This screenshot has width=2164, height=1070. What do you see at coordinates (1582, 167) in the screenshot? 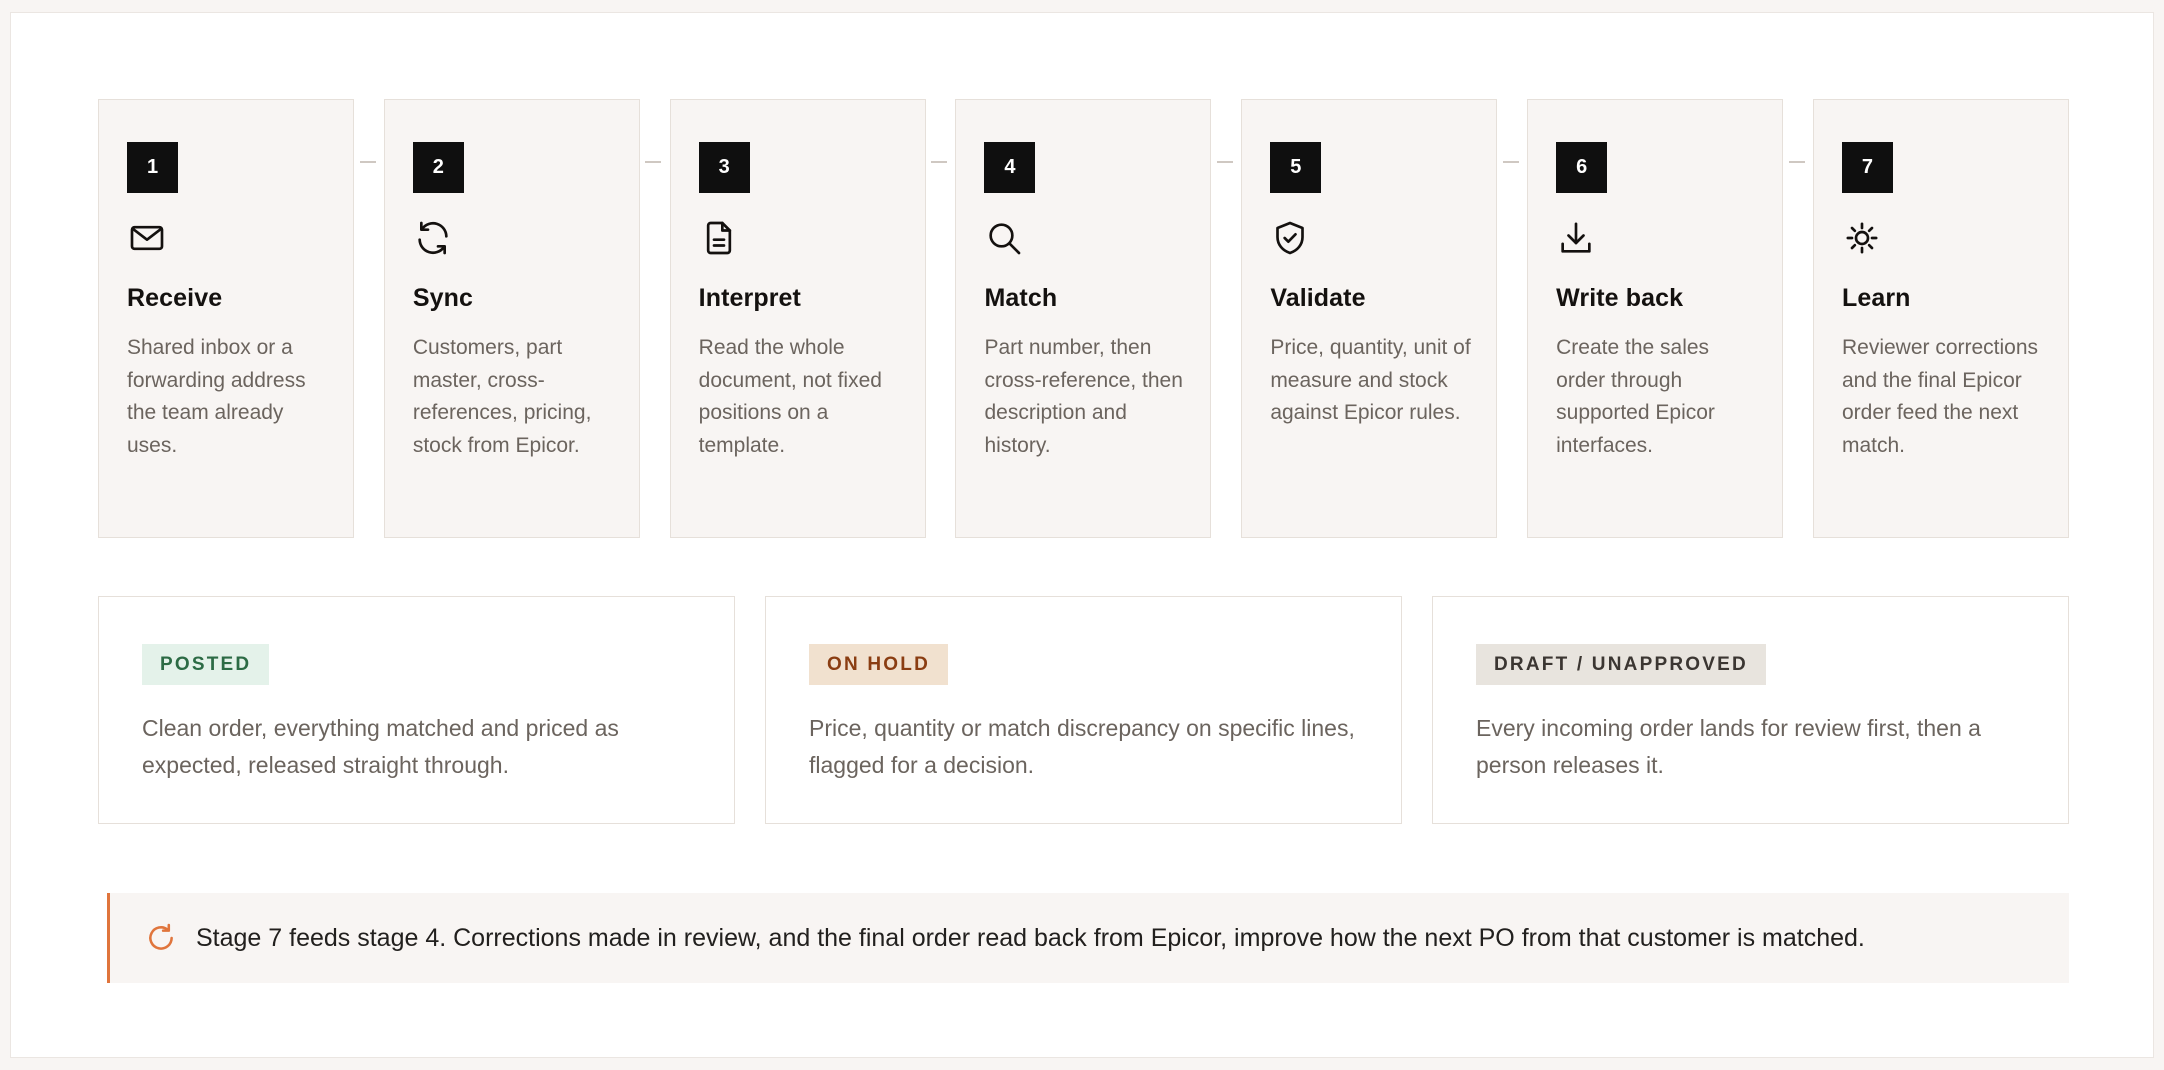
I see `step-number: 6` at bounding box center [1582, 167].